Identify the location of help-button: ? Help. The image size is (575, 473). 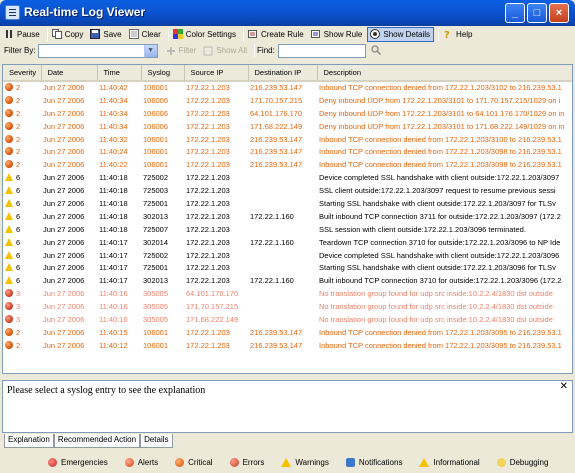
(458, 34).